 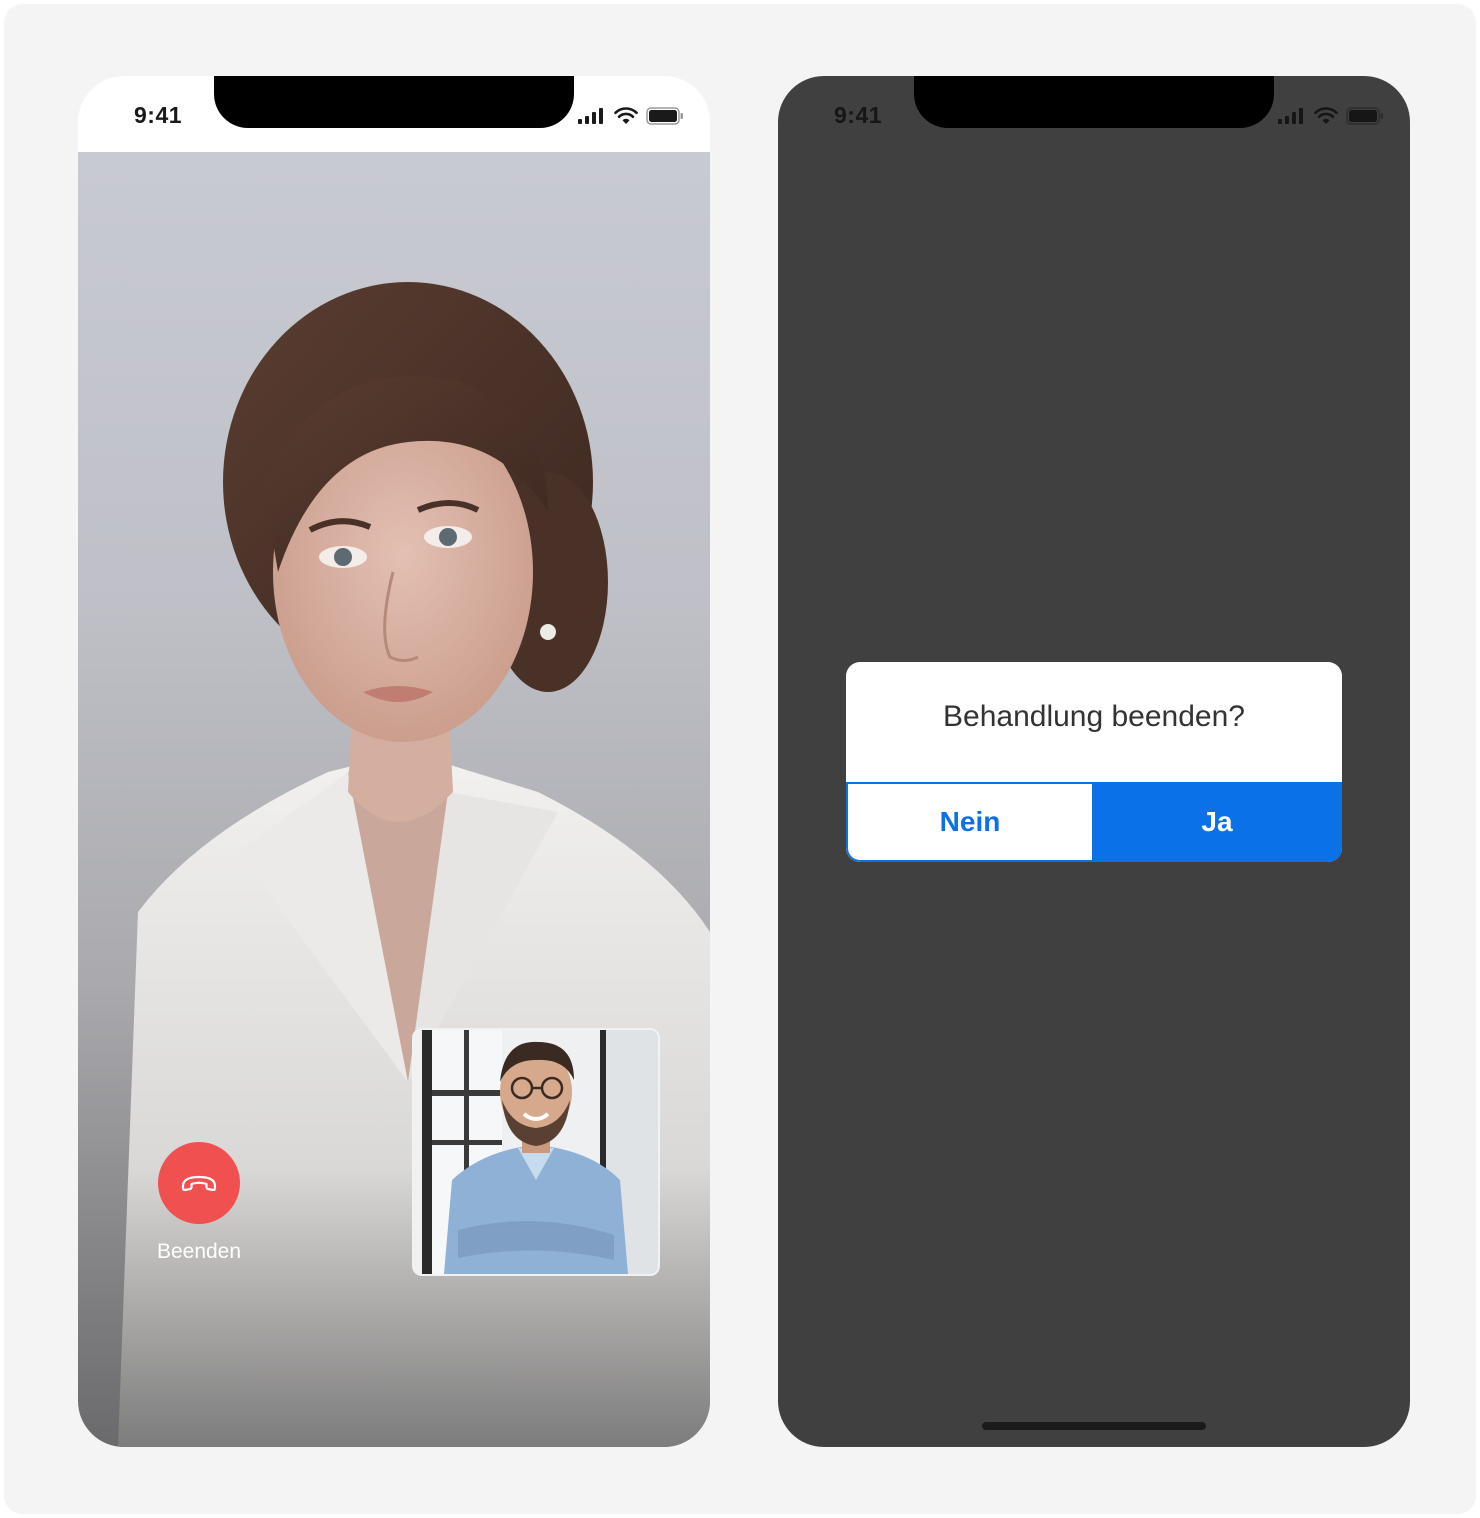 I want to click on yes-button: Ja, so click(x=1217, y=822).